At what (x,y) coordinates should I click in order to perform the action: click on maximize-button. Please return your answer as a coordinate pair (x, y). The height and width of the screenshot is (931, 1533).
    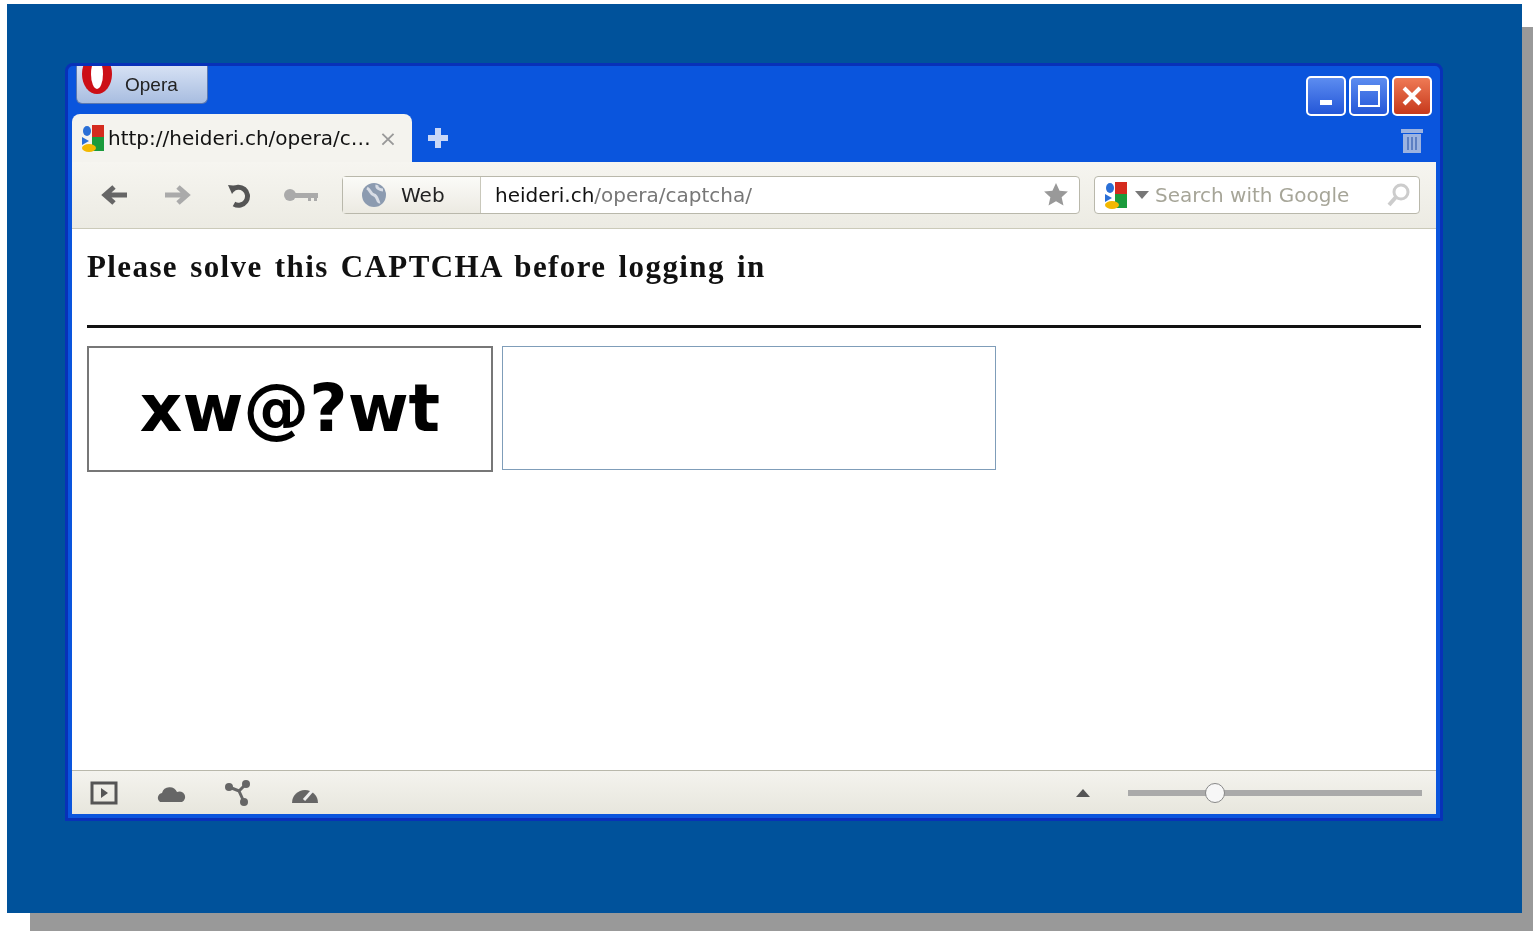
    Looking at the image, I should click on (1369, 96).